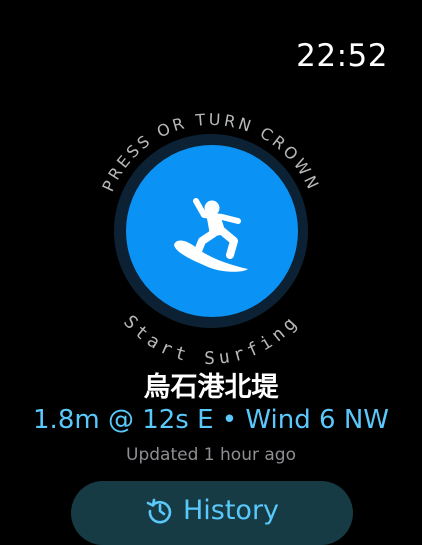 This screenshot has height=545, width=422. I want to click on surf-conditions: 1.8m @ 12s E • Wind 6 NW, so click(211, 420).